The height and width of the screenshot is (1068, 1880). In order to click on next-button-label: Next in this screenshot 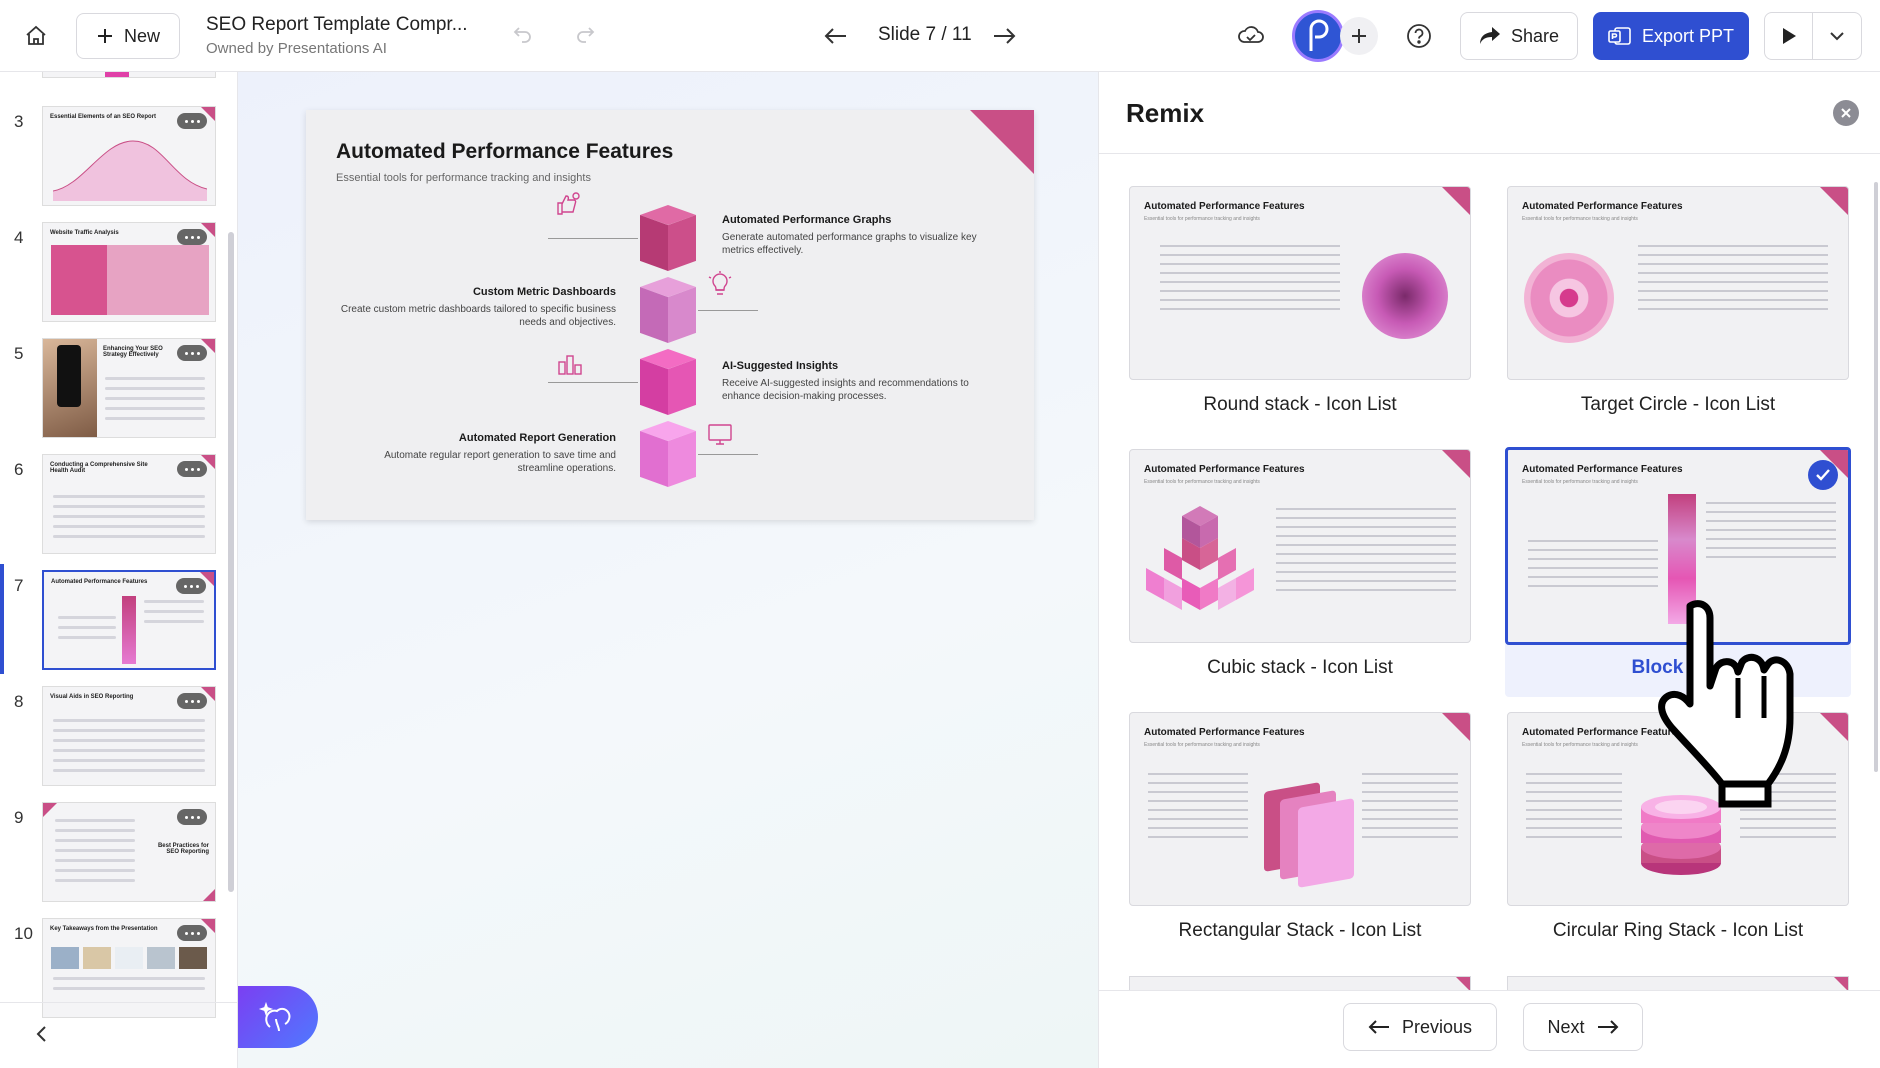, I will do `click(1566, 1026)`.